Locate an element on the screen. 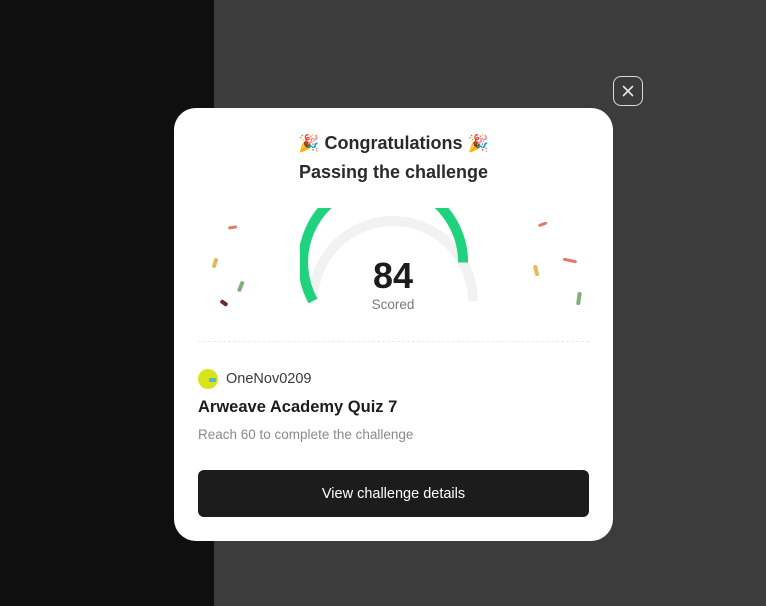  view-challenge-details-button: View challenge details is located at coordinates (393, 493).